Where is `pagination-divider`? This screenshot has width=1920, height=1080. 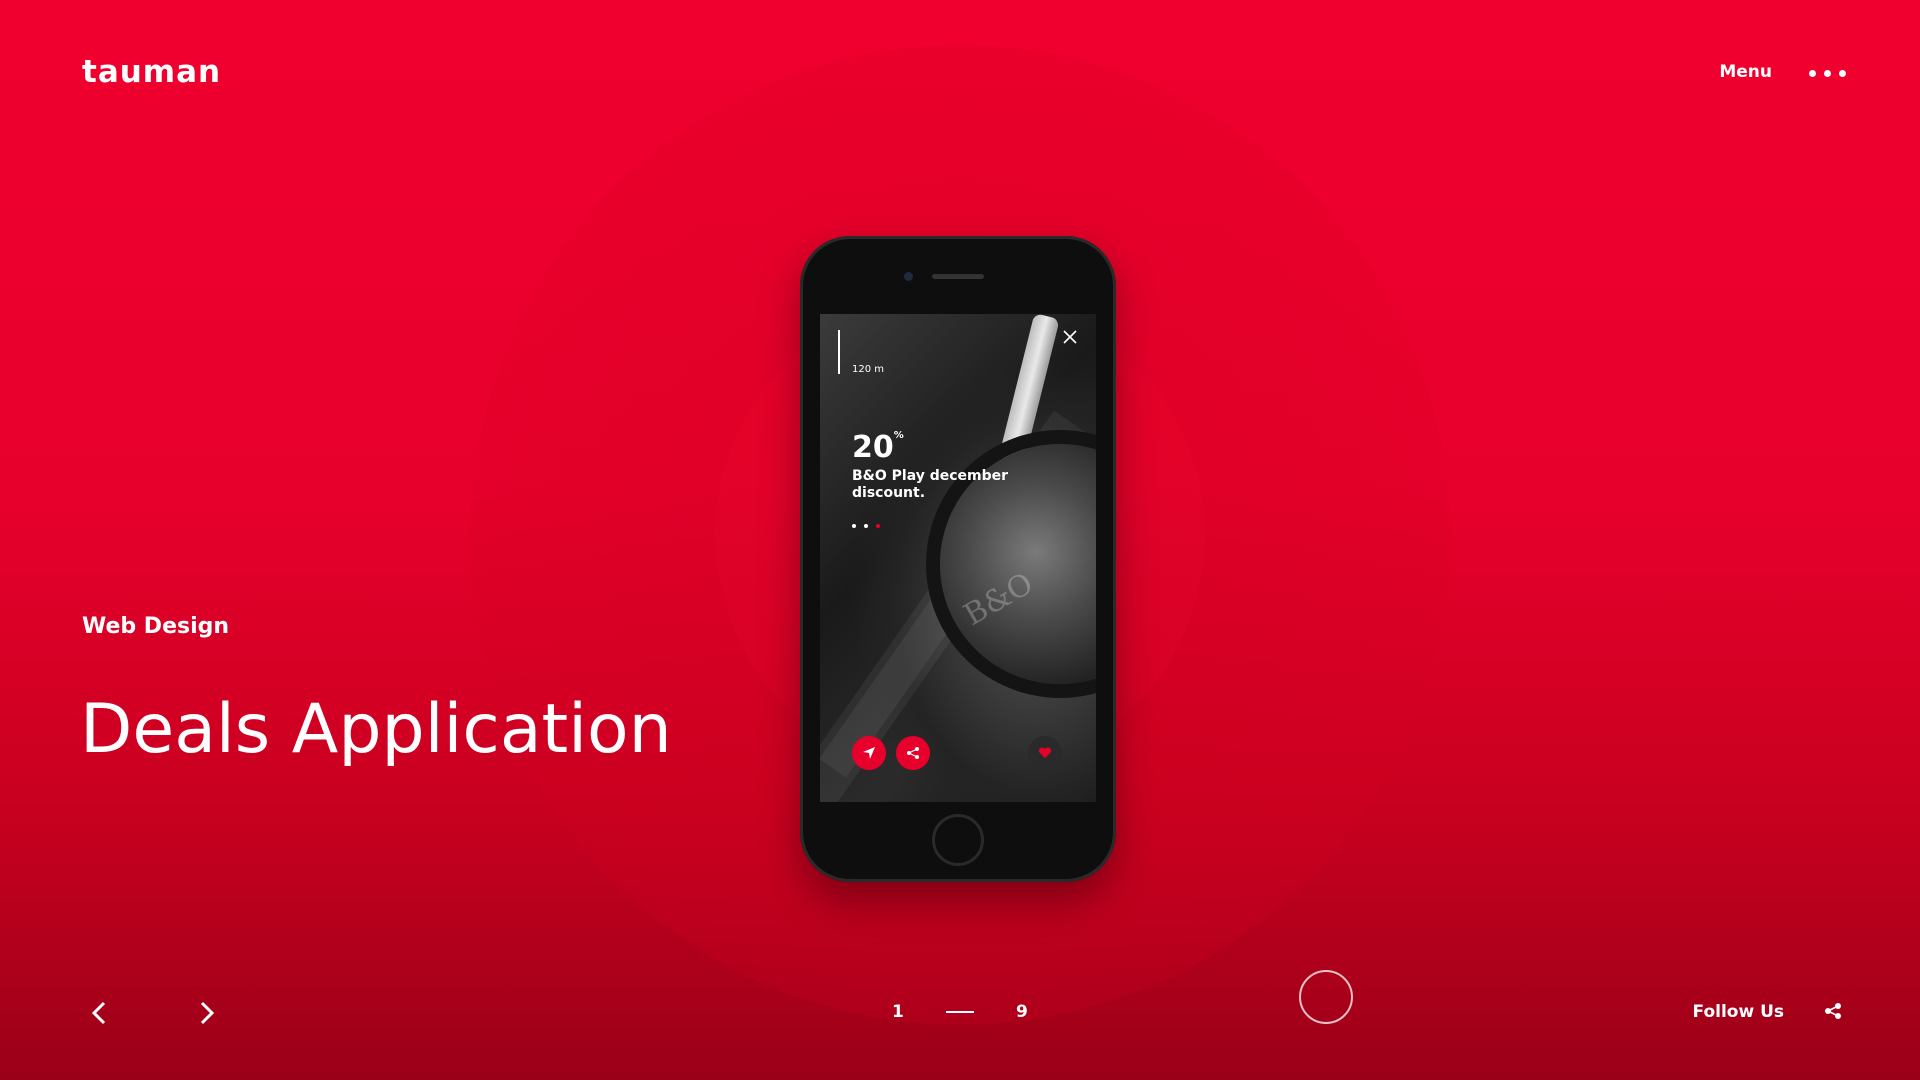
pagination-divider is located at coordinates (960, 1012).